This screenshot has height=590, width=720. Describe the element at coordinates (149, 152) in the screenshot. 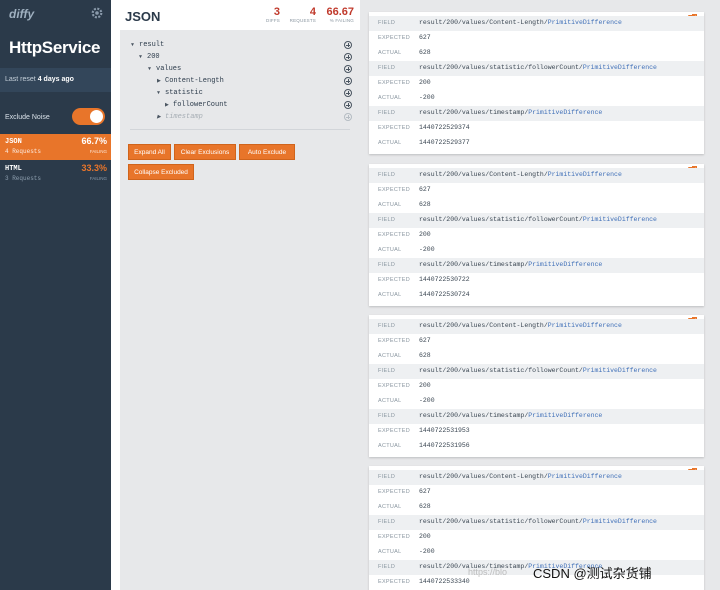

I see `expand-all-button: Expand All` at that location.